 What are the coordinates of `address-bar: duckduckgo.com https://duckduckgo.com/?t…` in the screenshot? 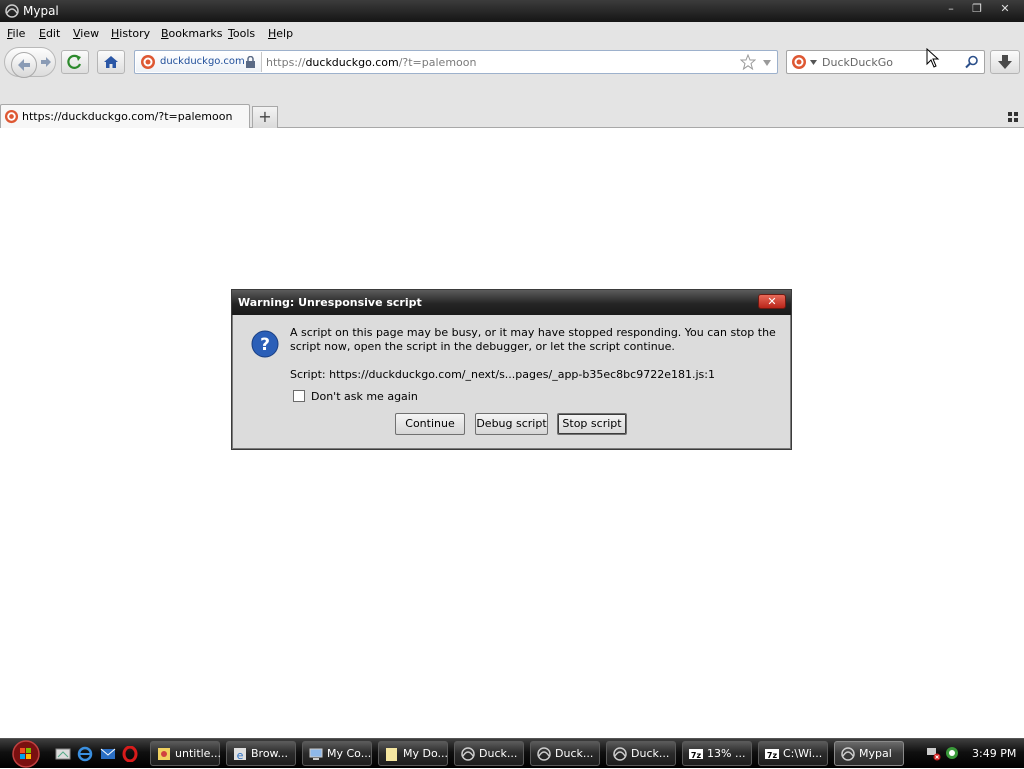 It's located at (456, 62).